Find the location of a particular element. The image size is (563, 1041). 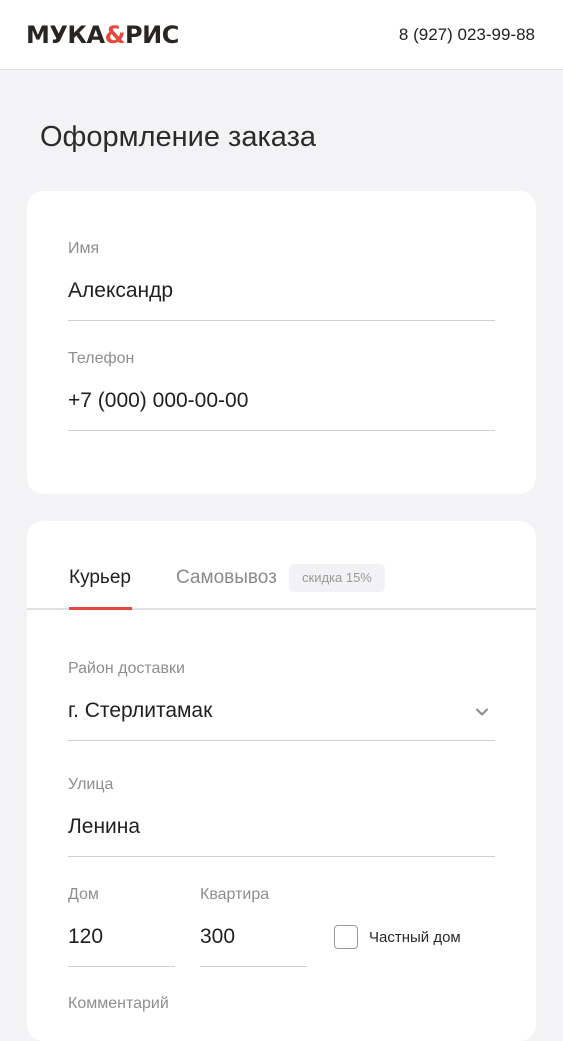

street-input: Ленина is located at coordinates (104, 827).